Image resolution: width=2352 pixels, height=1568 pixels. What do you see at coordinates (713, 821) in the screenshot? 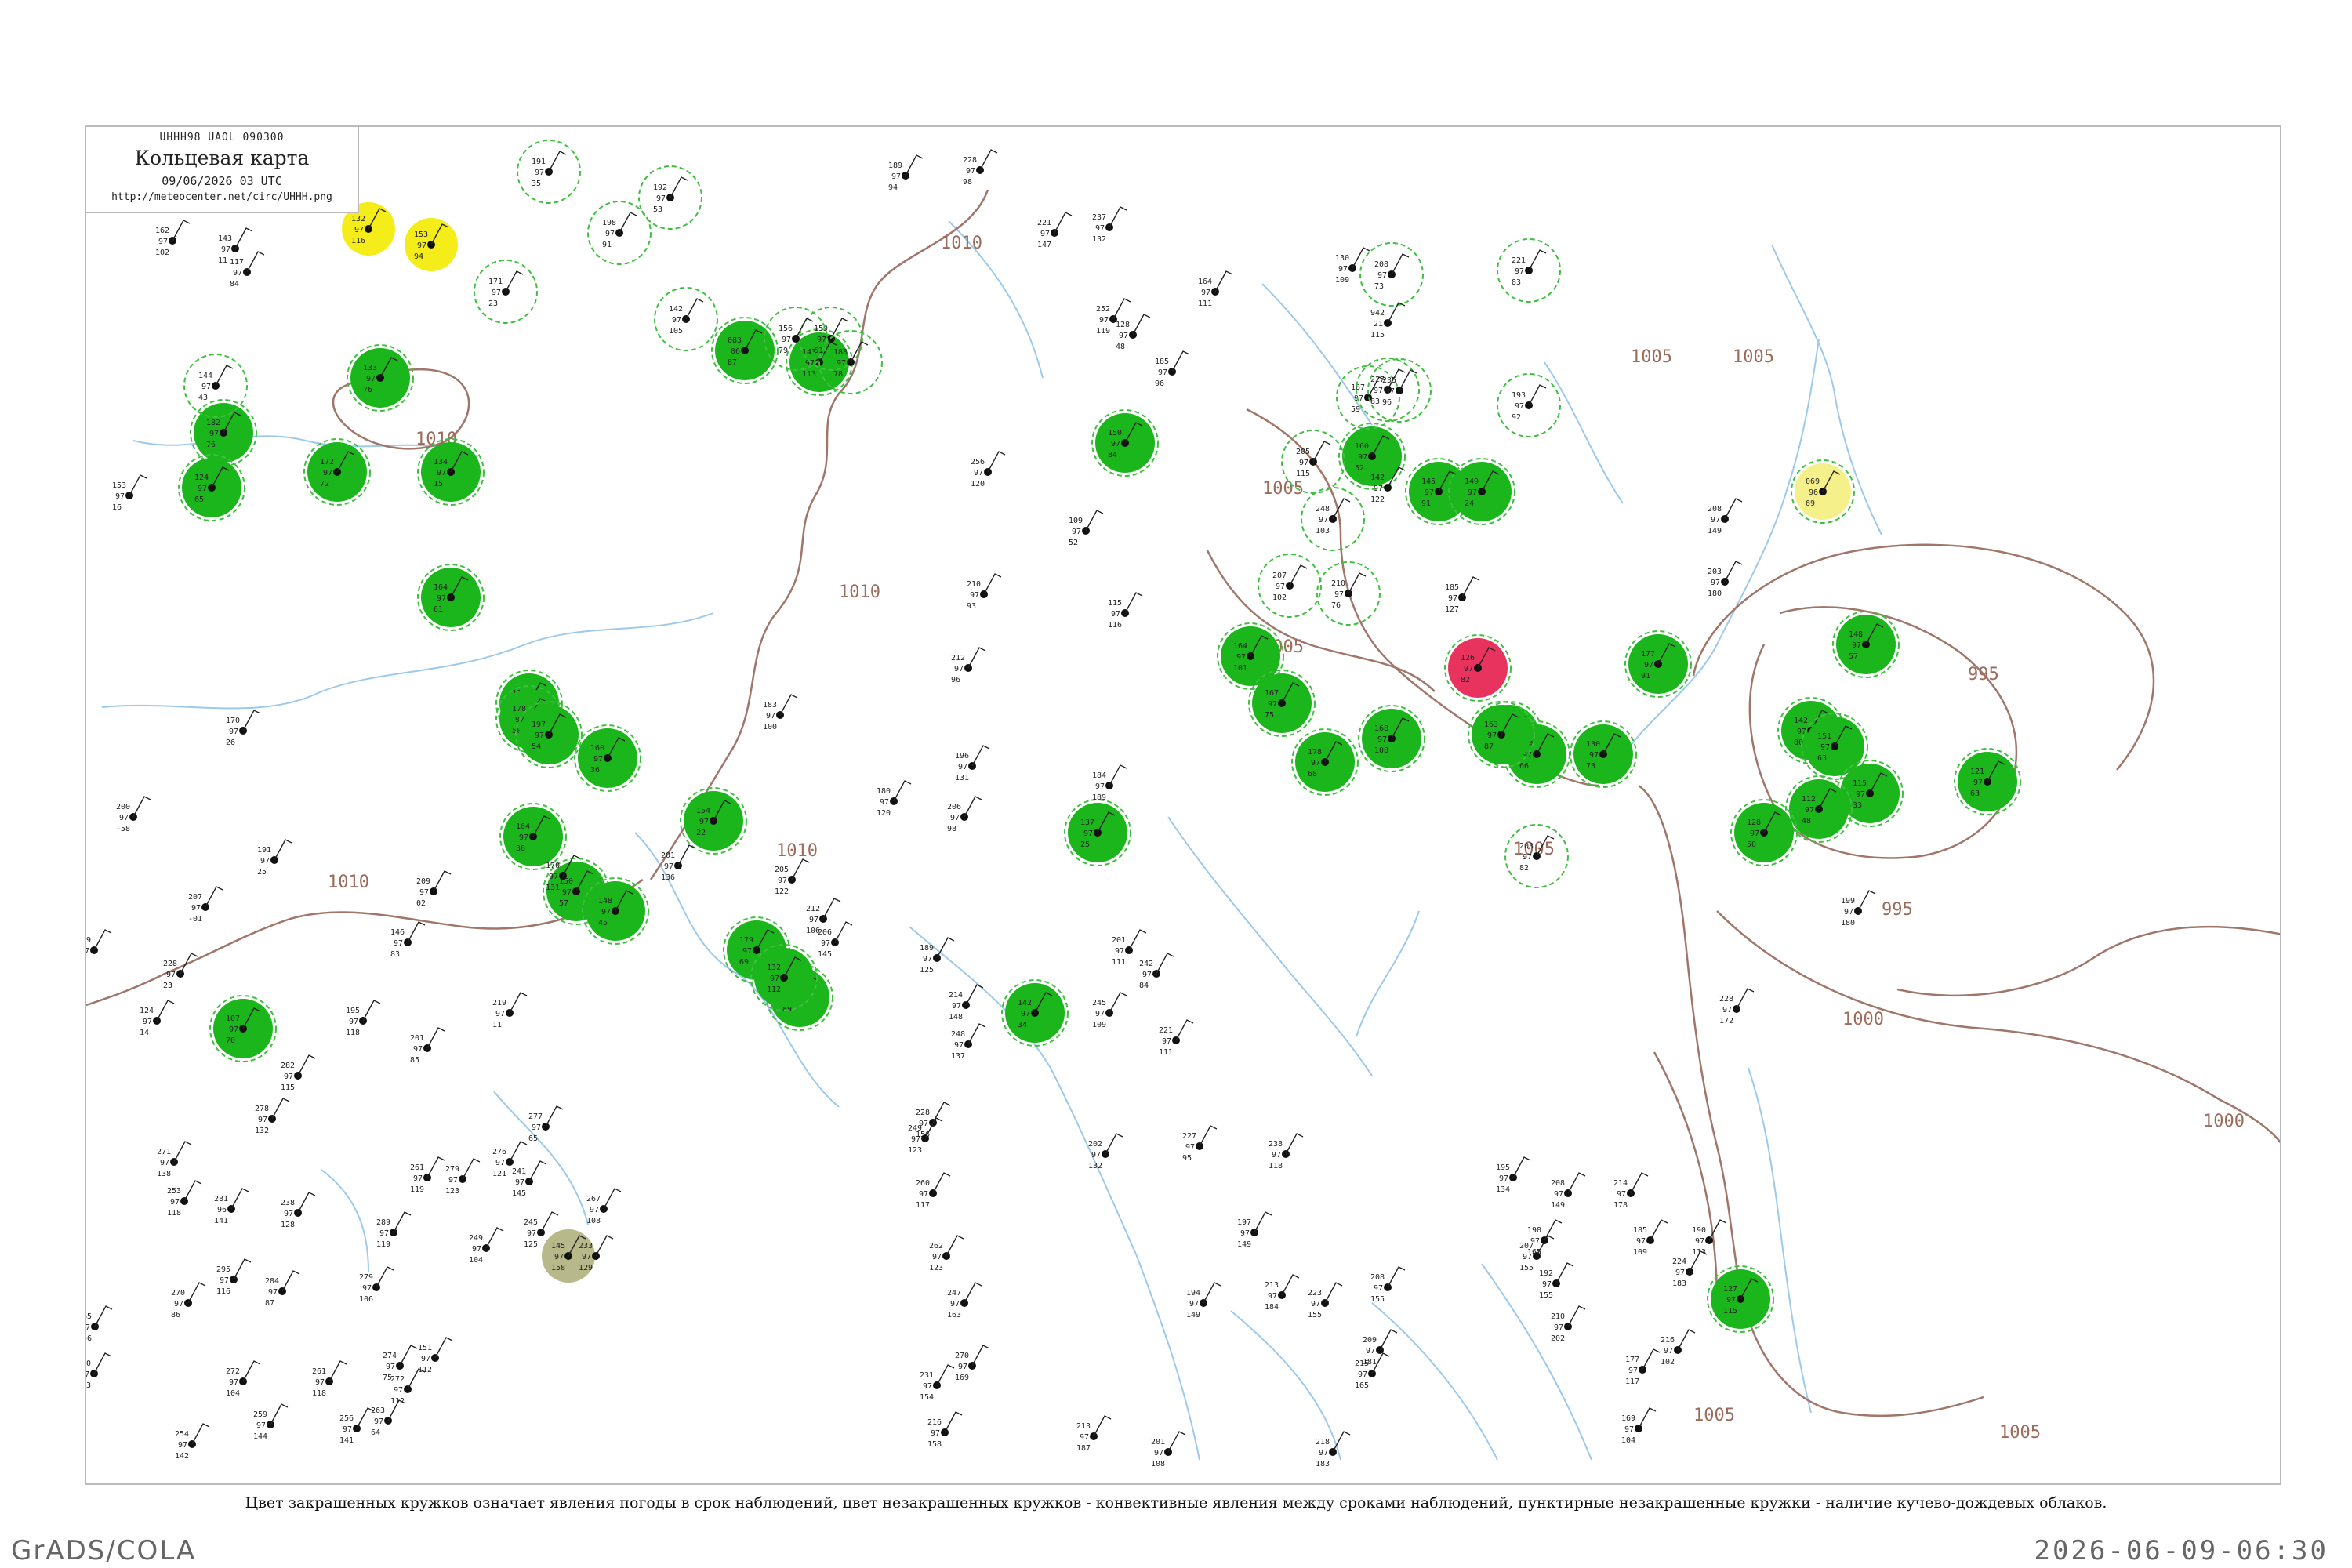
I see `station-filled-green: 154 97 22` at bounding box center [713, 821].